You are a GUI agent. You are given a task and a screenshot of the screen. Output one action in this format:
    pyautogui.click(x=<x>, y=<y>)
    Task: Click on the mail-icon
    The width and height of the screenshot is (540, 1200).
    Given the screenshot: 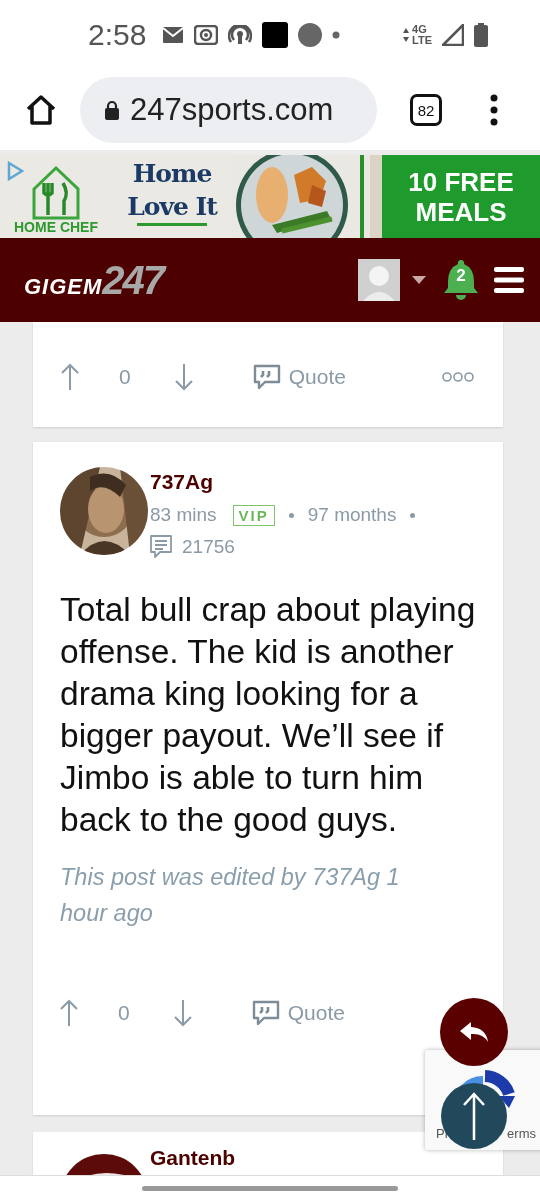 What is the action you would take?
    pyautogui.click(x=173, y=35)
    